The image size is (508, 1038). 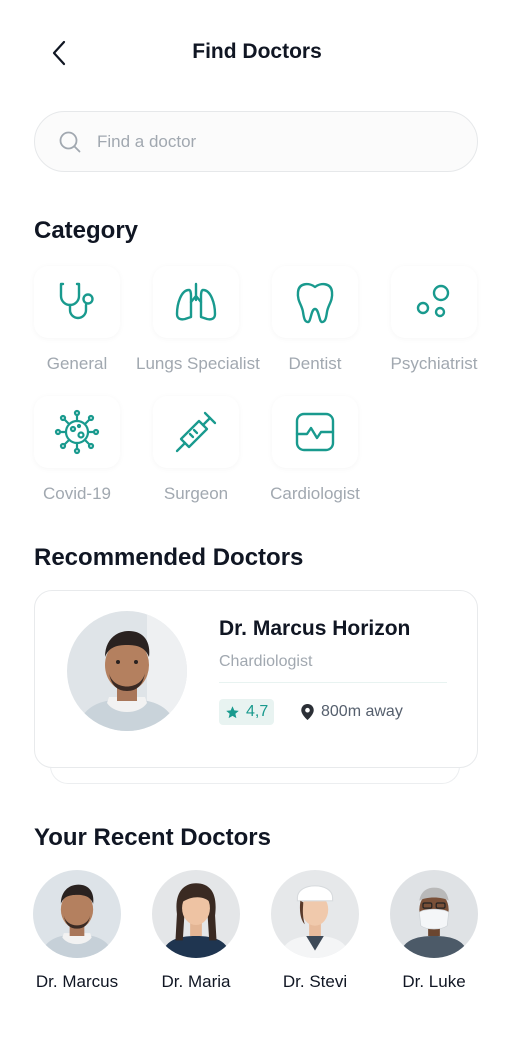 What do you see at coordinates (315, 981) in the screenshot?
I see `recent-doctor-name: Dr. Stevi` at bounding box center [315, 981].